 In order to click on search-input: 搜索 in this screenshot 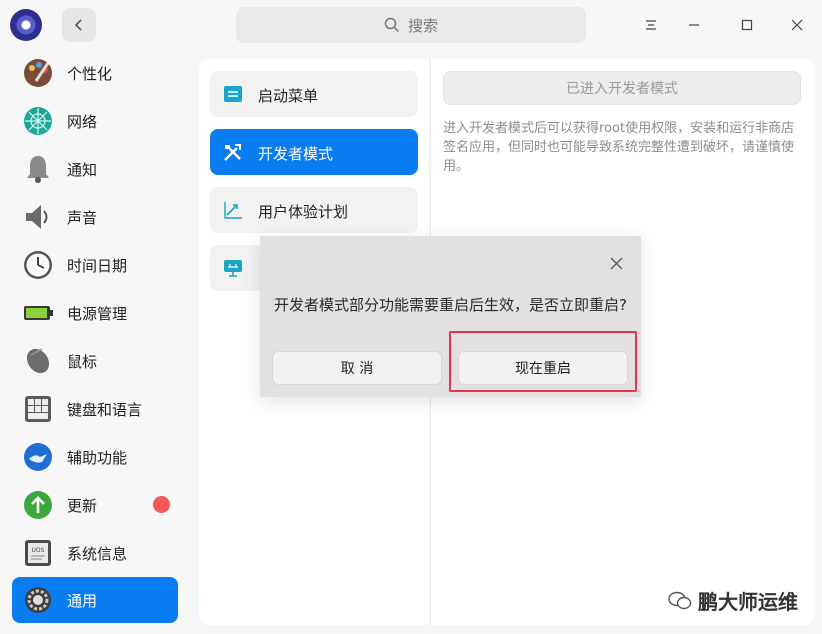, I will do `click(411, 25)`.